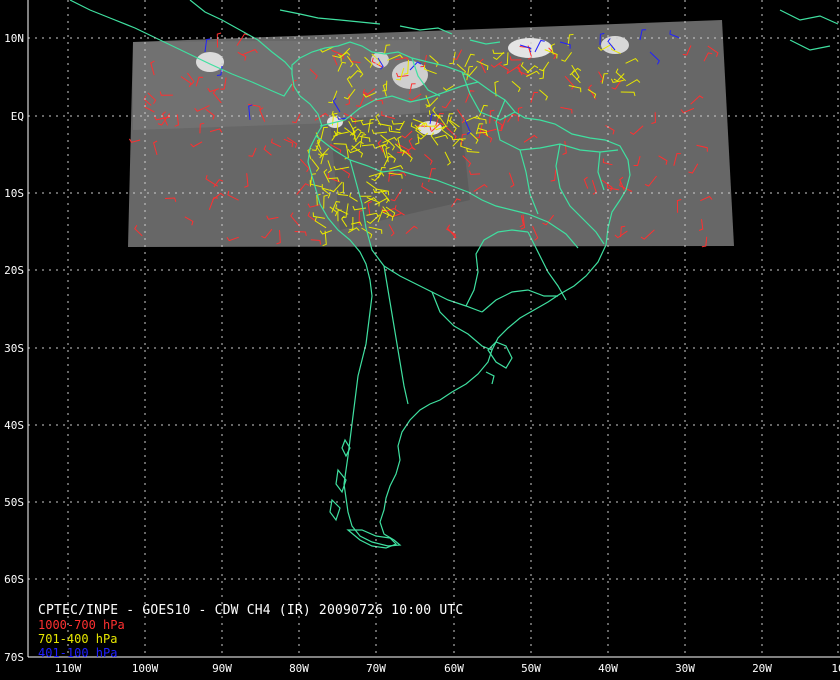 The width and height of the screenshot is (840, 680). Describe the element at coordinates (685, 668) in the screenshot. I see `lon-label: 30W` at that location.